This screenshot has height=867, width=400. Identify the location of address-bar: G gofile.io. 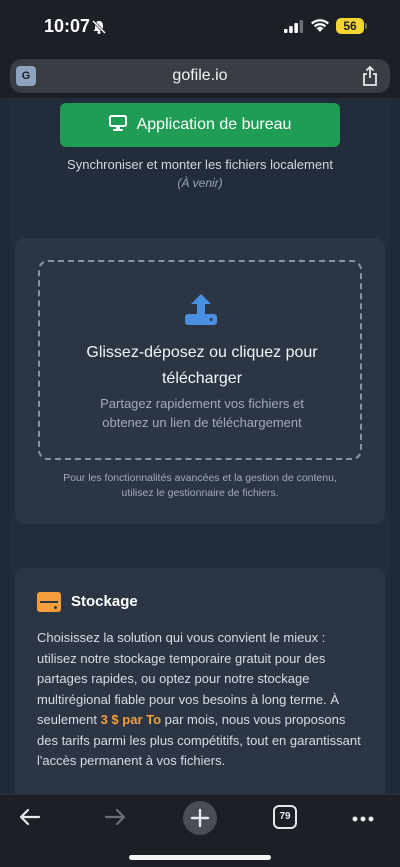
(200, 76).